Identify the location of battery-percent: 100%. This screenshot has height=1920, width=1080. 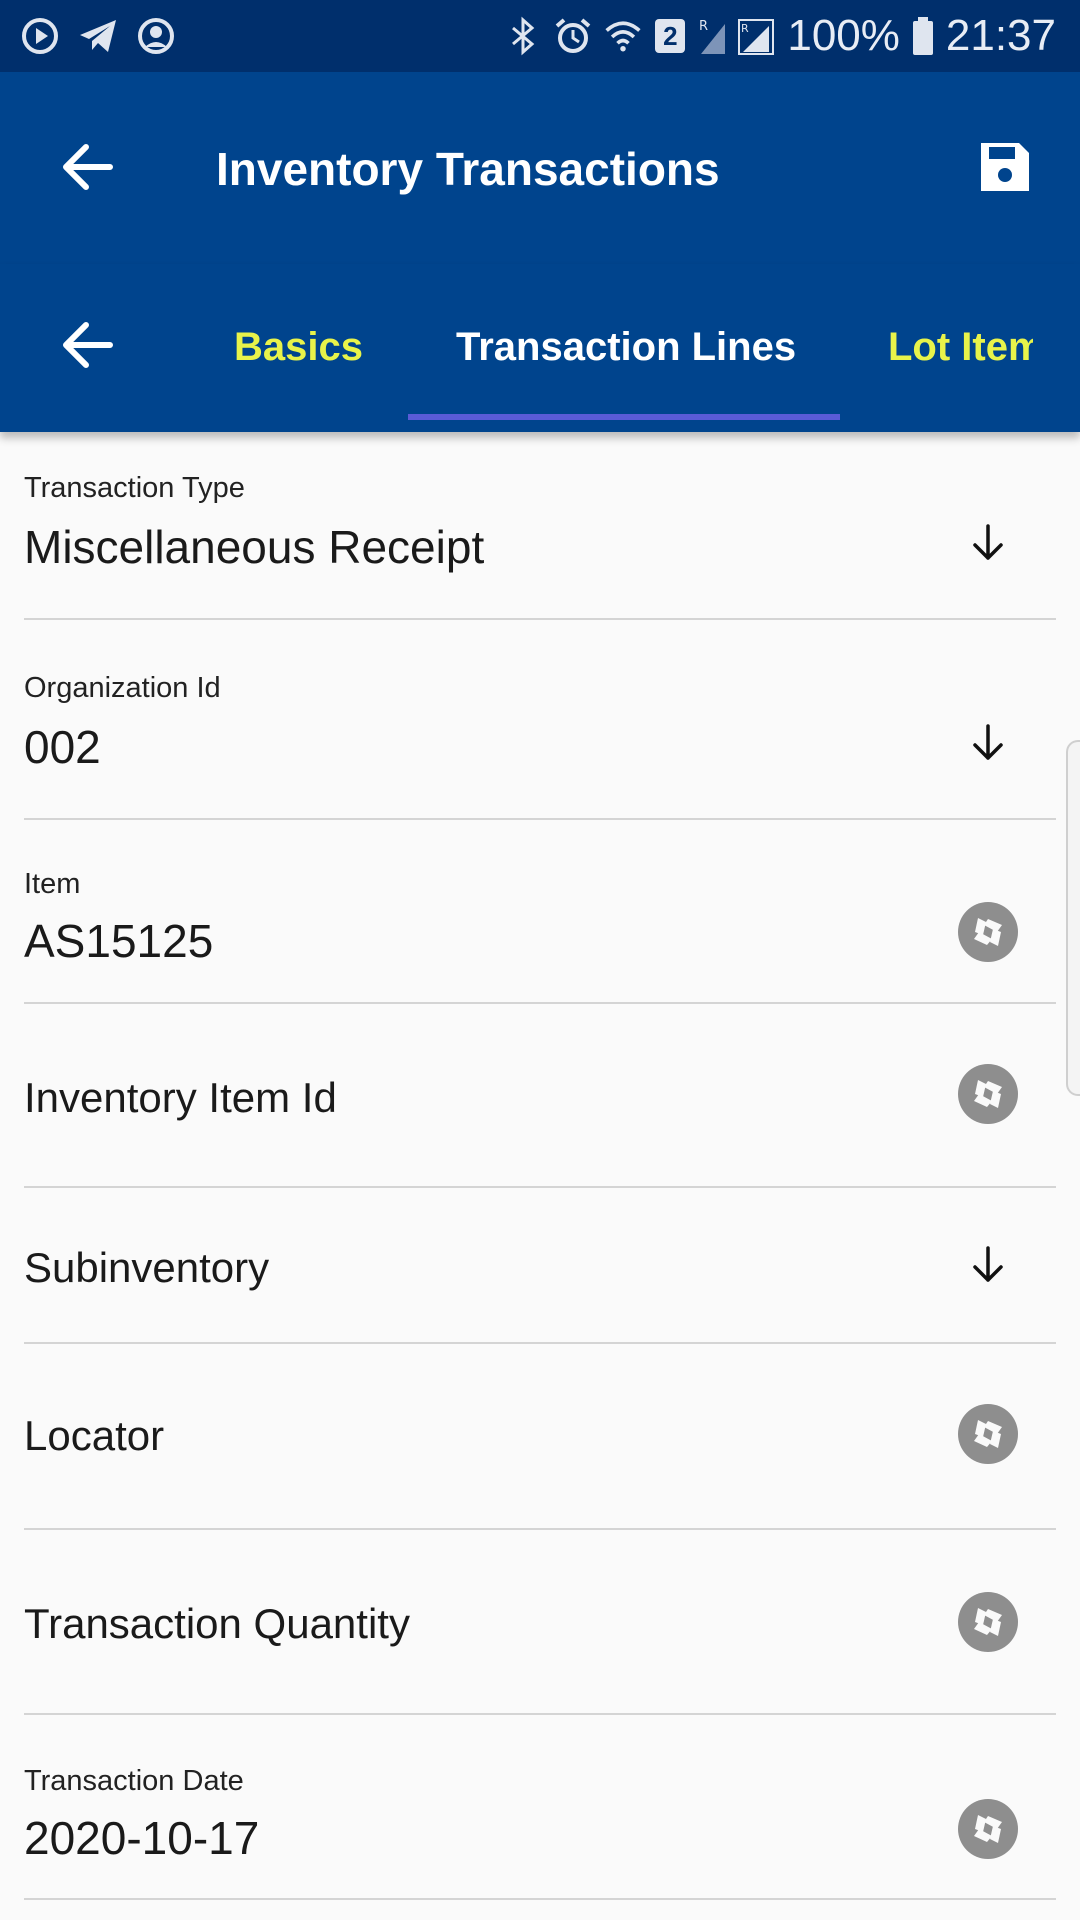
(843, 35).